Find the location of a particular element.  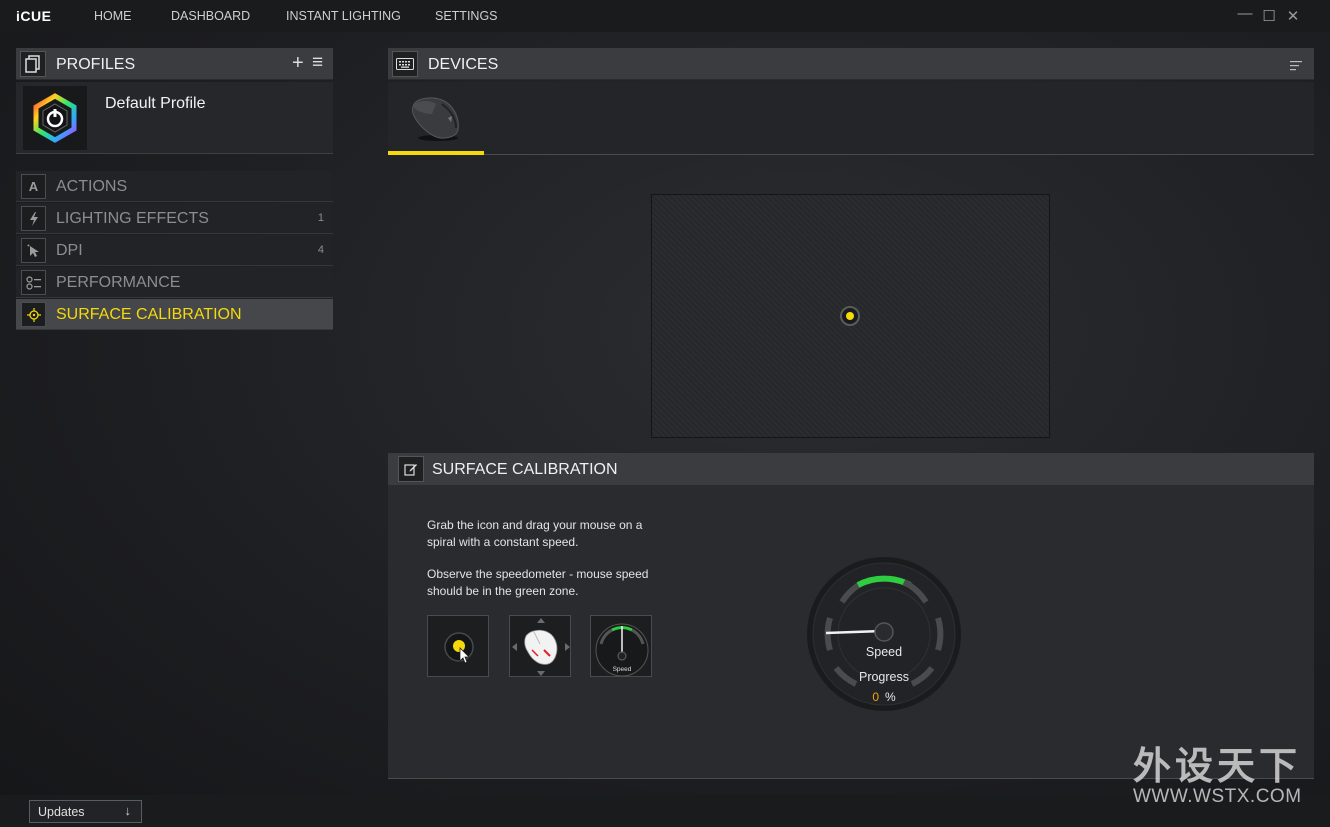

minimize-button: — is located at coordinates (1245, 13).